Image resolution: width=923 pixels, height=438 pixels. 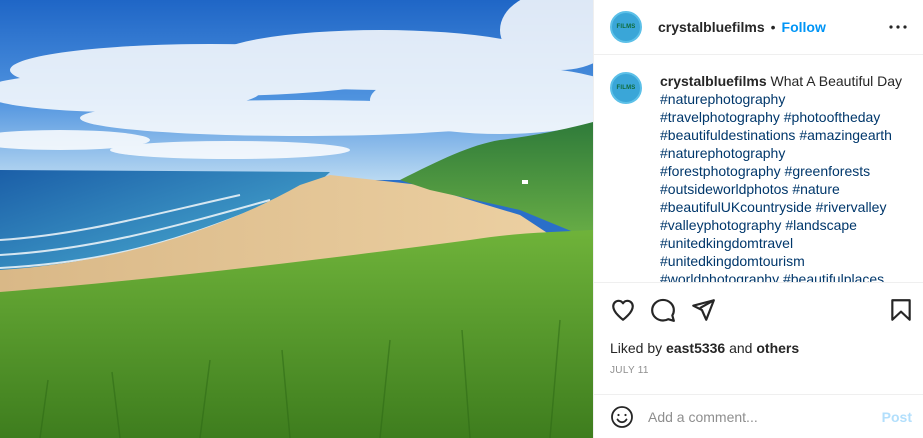 I want to click on username-link: crystalbluefilms, so click(x=711, y=27).